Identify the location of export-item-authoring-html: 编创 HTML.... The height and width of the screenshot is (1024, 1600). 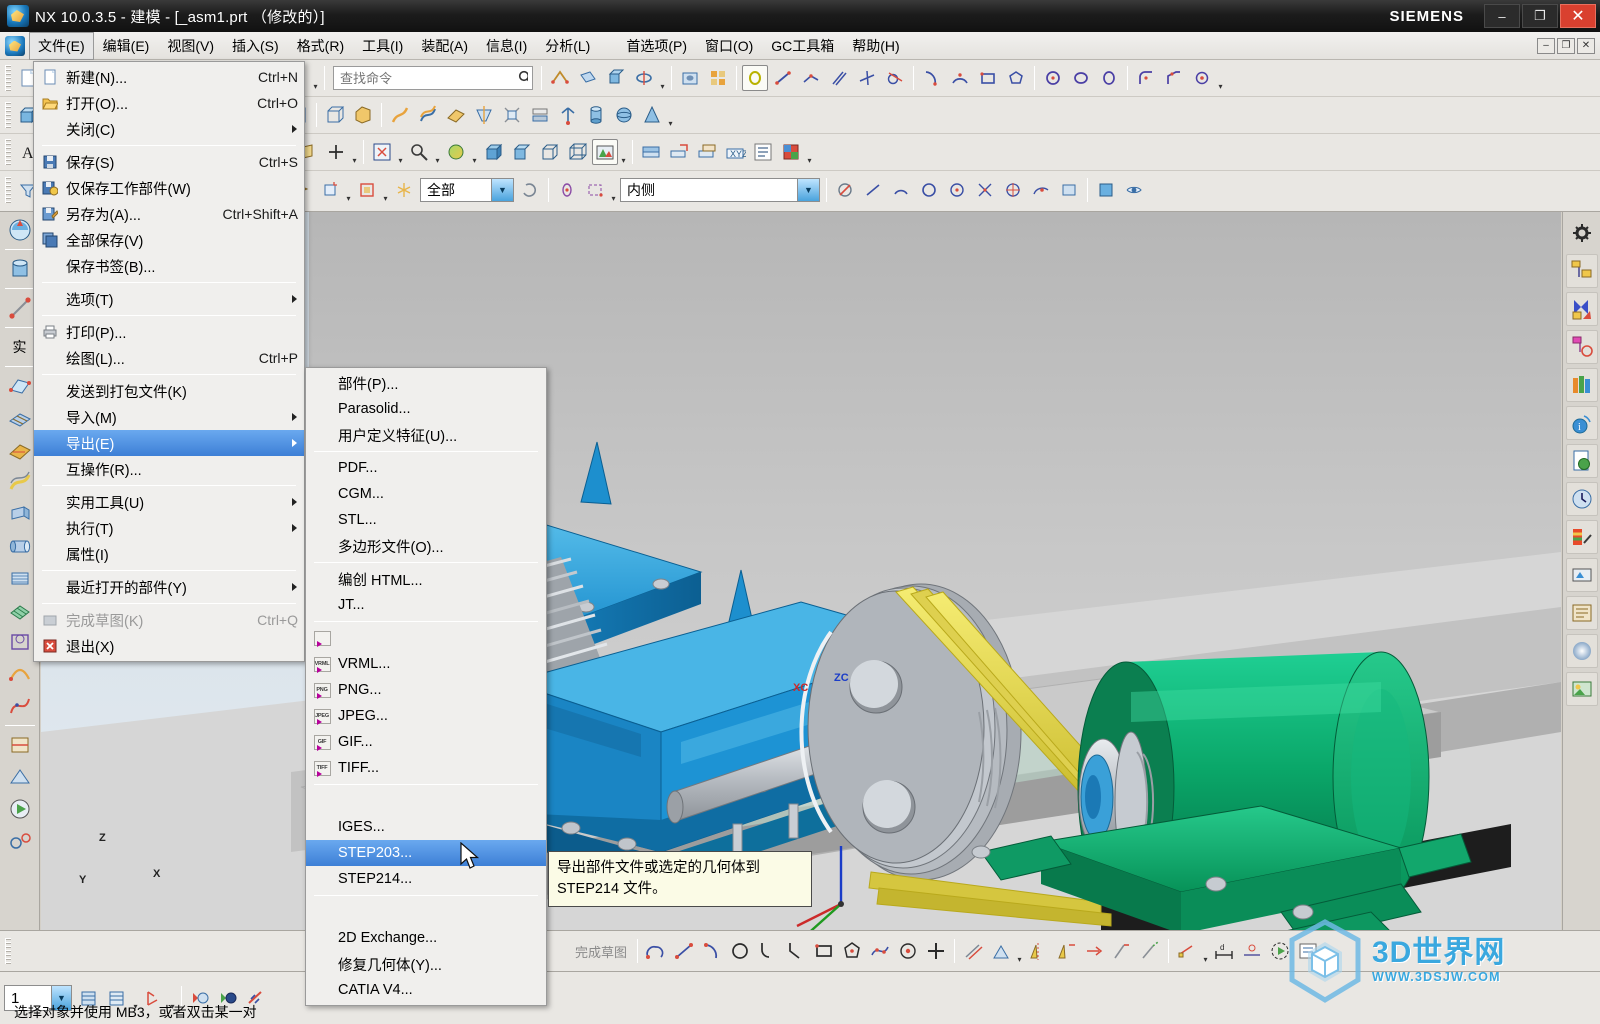
(426, 579).